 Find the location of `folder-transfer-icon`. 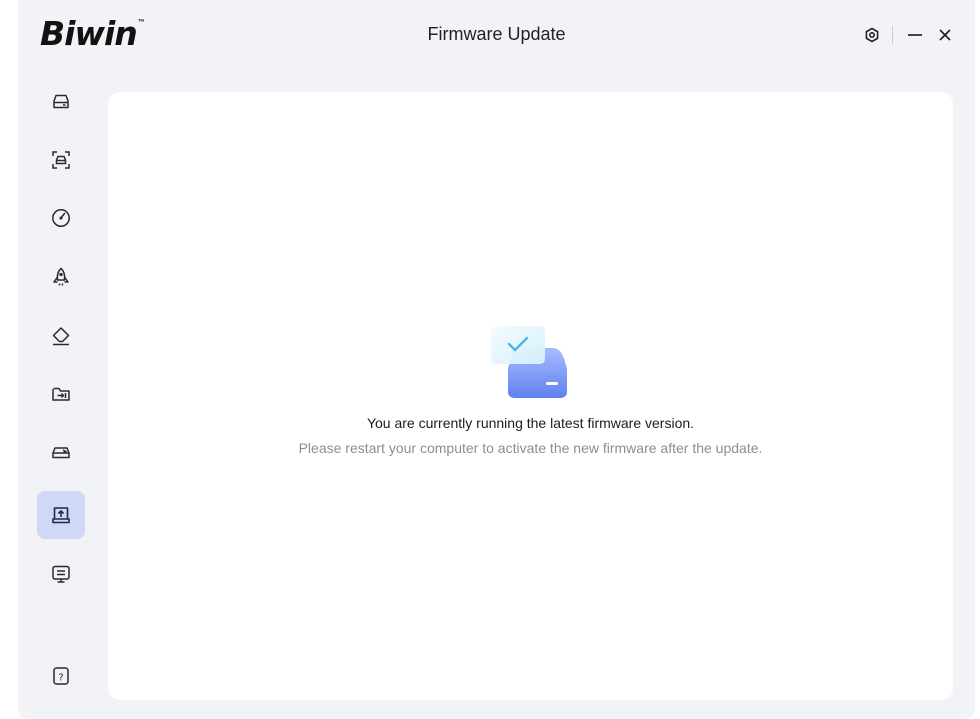

folder-transfer-icon is located at coordinates (61, 394).